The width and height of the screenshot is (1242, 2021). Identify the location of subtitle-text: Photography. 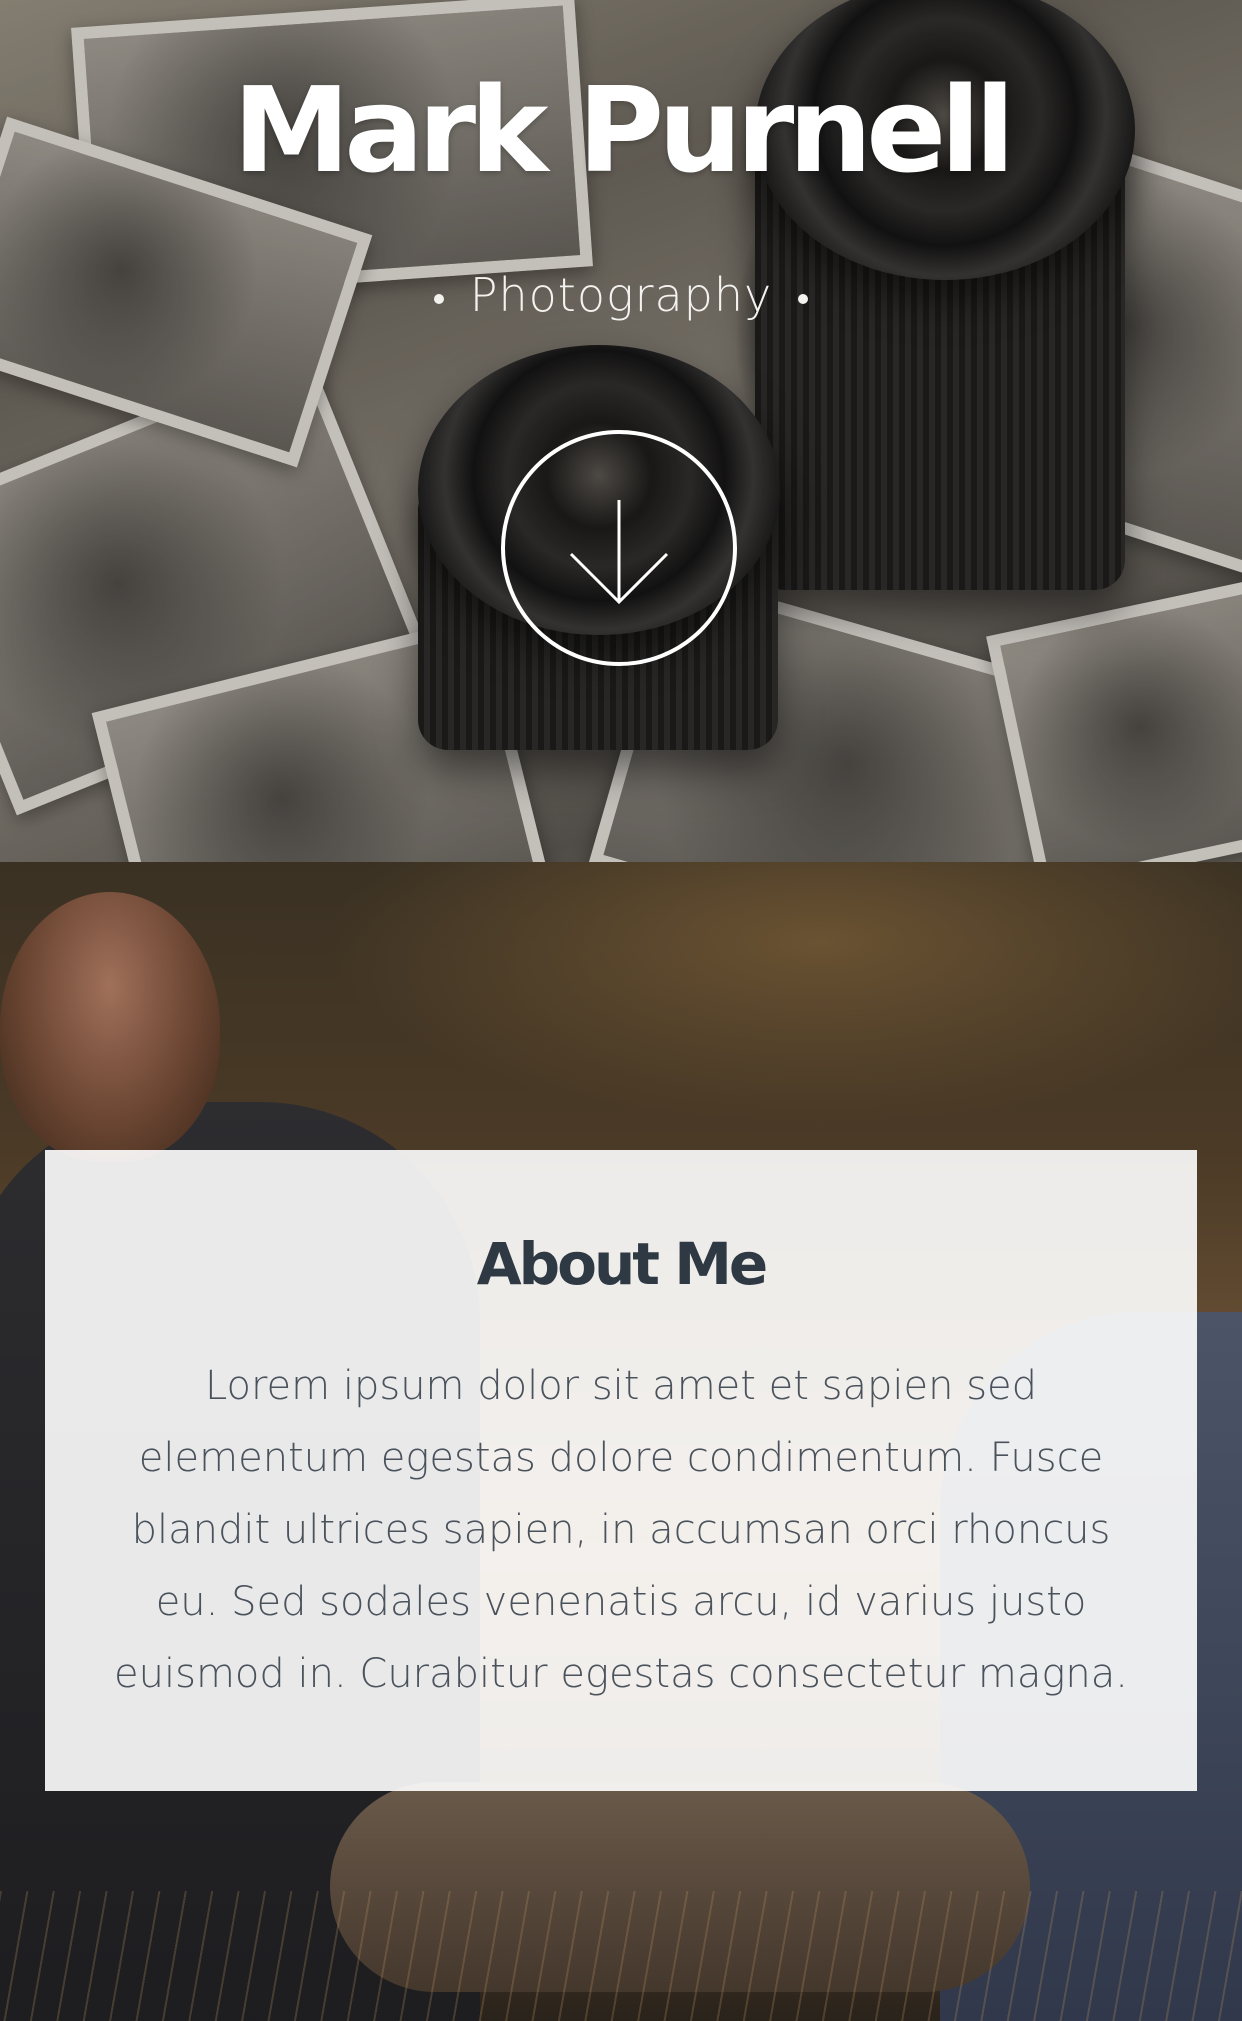
(621, 295).